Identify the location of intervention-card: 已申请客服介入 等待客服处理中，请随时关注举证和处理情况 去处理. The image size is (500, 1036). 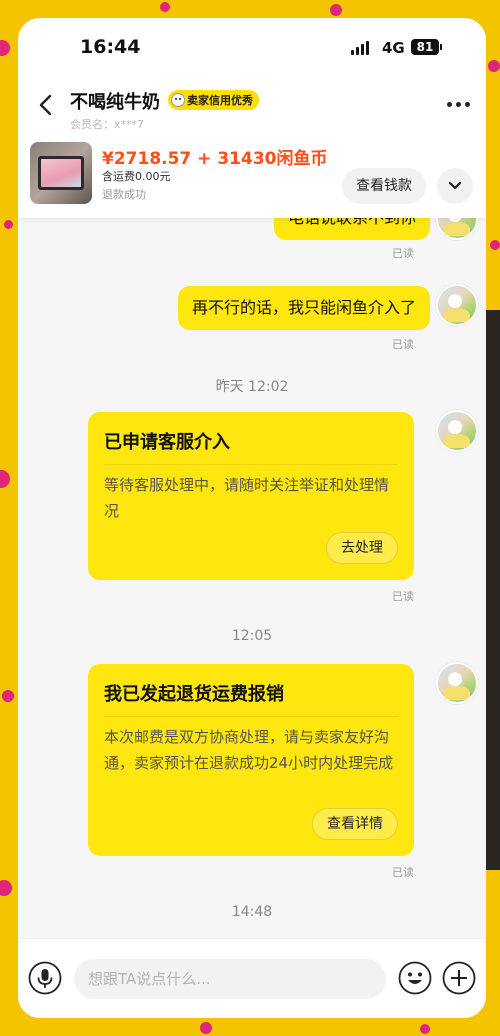
(251, 496).